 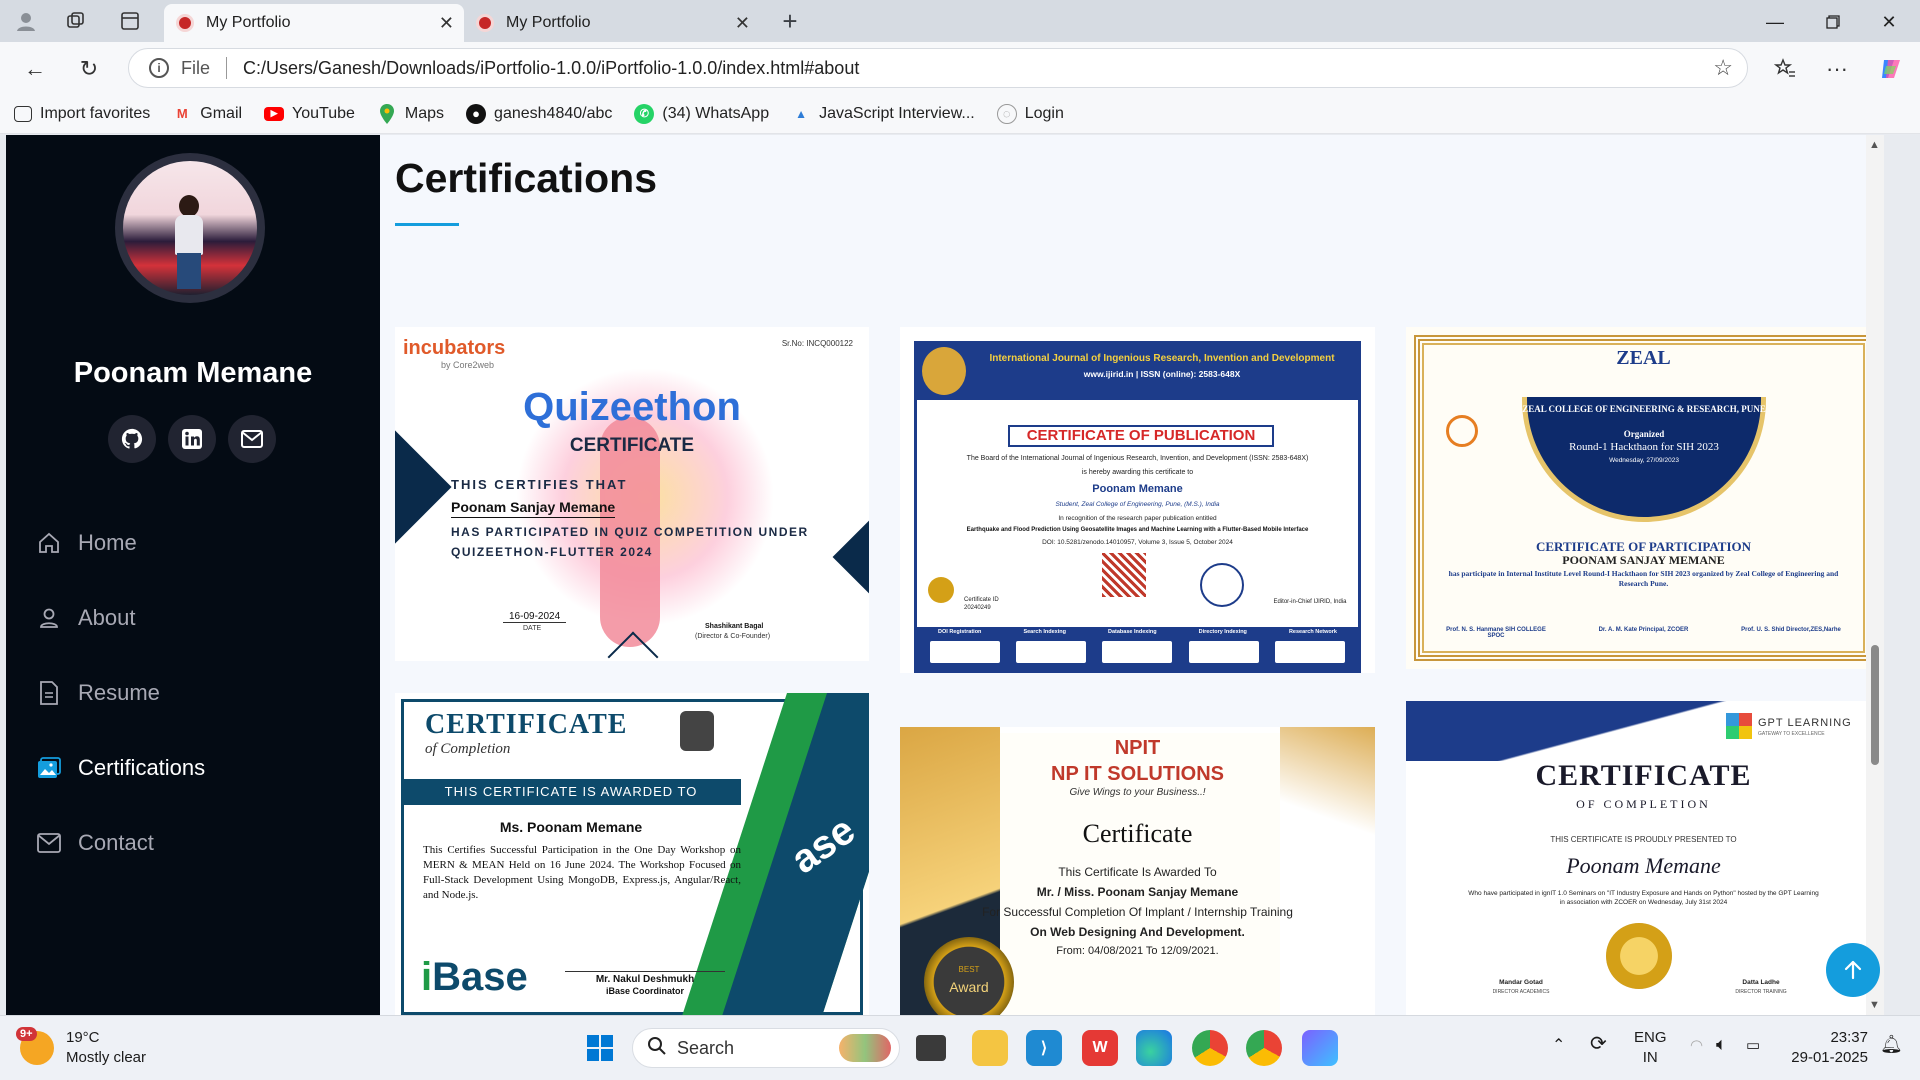 What do you see at coordinates (1650, 1048) in the screenshot?
I see `language-indicator: ENG IN` at bounding box center [1650, 1048].